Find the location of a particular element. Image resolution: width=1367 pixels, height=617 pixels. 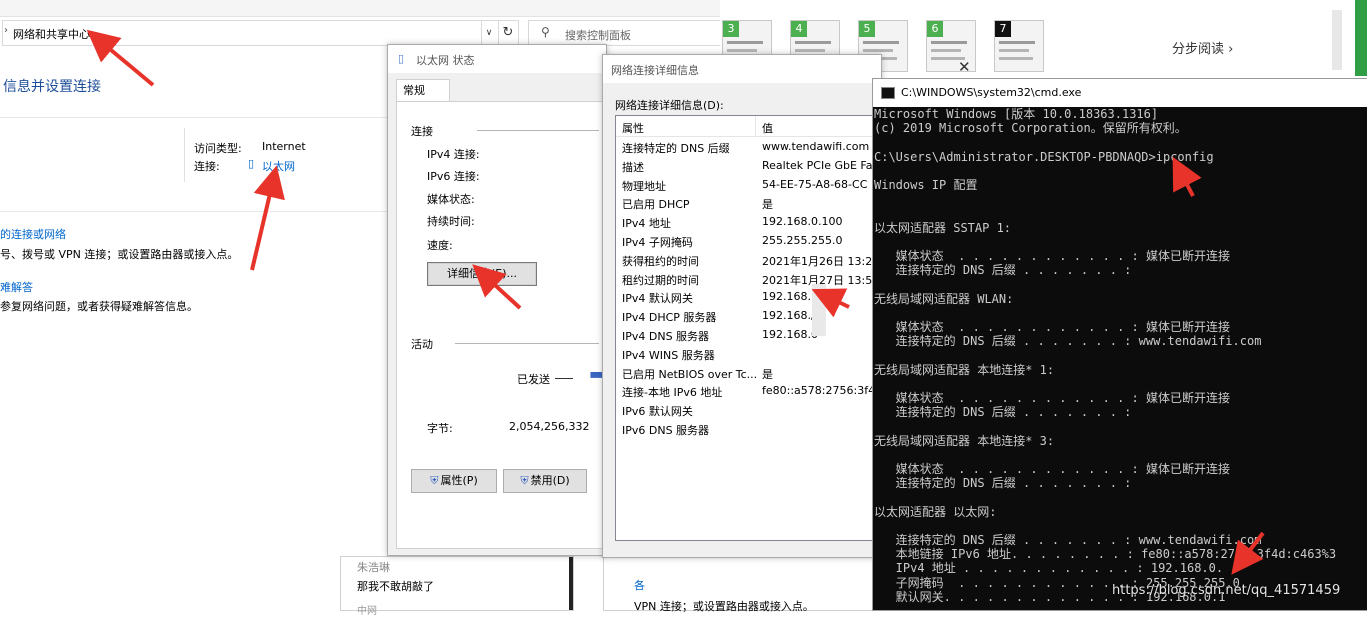

property-name: 描述 is located at coordinates (633, 167).